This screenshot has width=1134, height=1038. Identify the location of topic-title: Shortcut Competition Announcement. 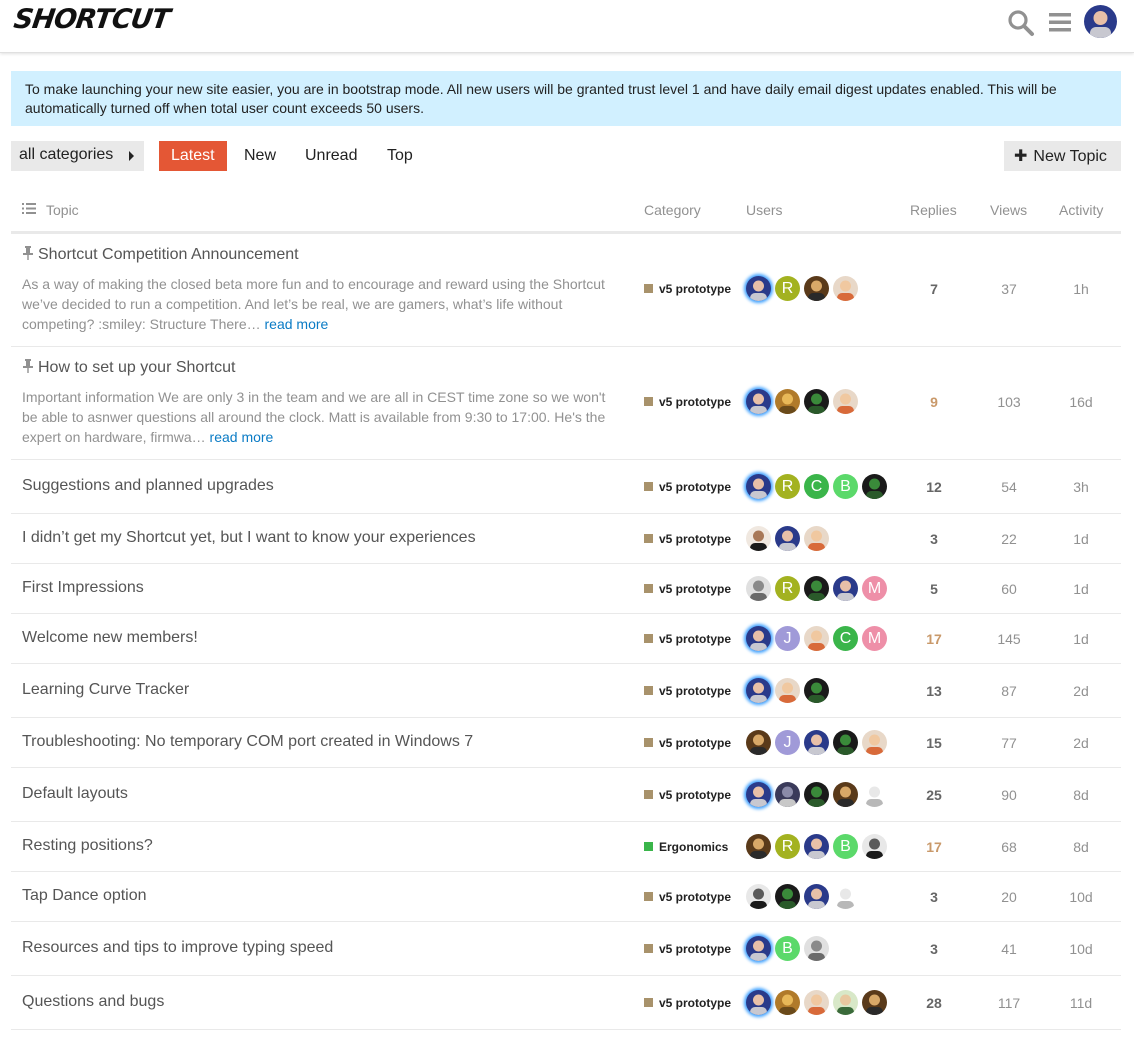
(160, 255).